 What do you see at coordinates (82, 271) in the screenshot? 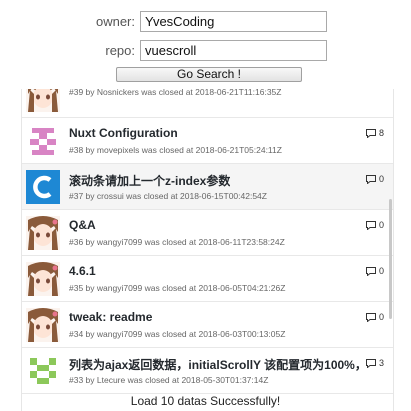
I see `issue-title: 4.6.1` at bounding box center [82, 271].